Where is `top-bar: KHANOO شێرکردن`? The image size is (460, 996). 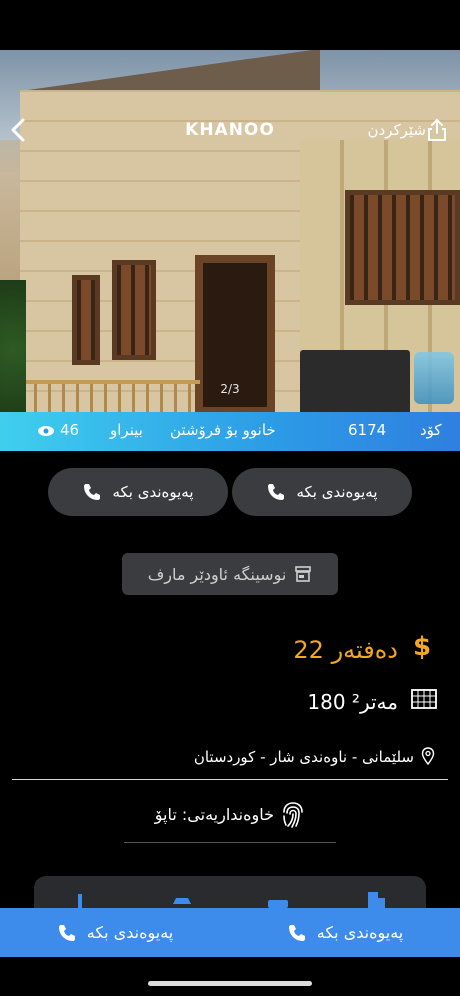
top-bar: KHANOO شێرکردن is located at coordinates (230, 132).